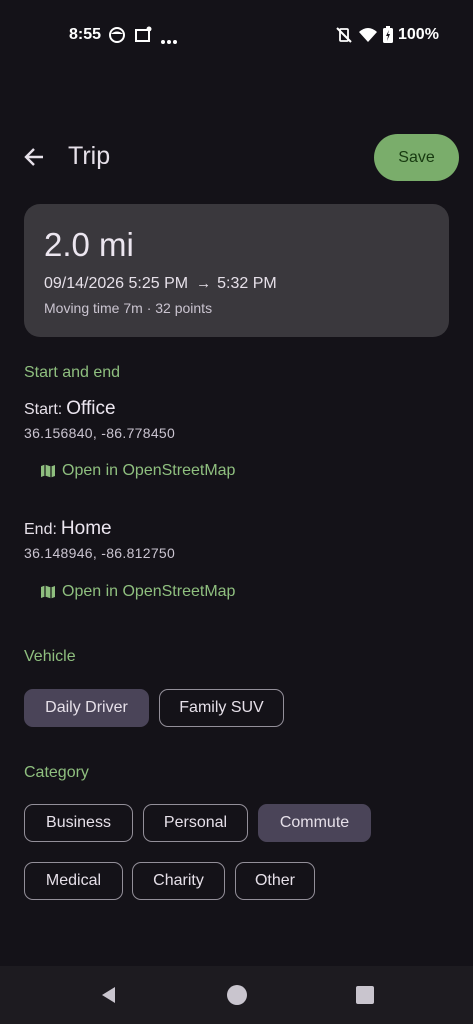 The width and height of the screenshot is (473, 1024). Describe the element at coordinates (149, 591) in the screenshot. I see `end-osm-label: Open in OpenStreetMap` at that location.